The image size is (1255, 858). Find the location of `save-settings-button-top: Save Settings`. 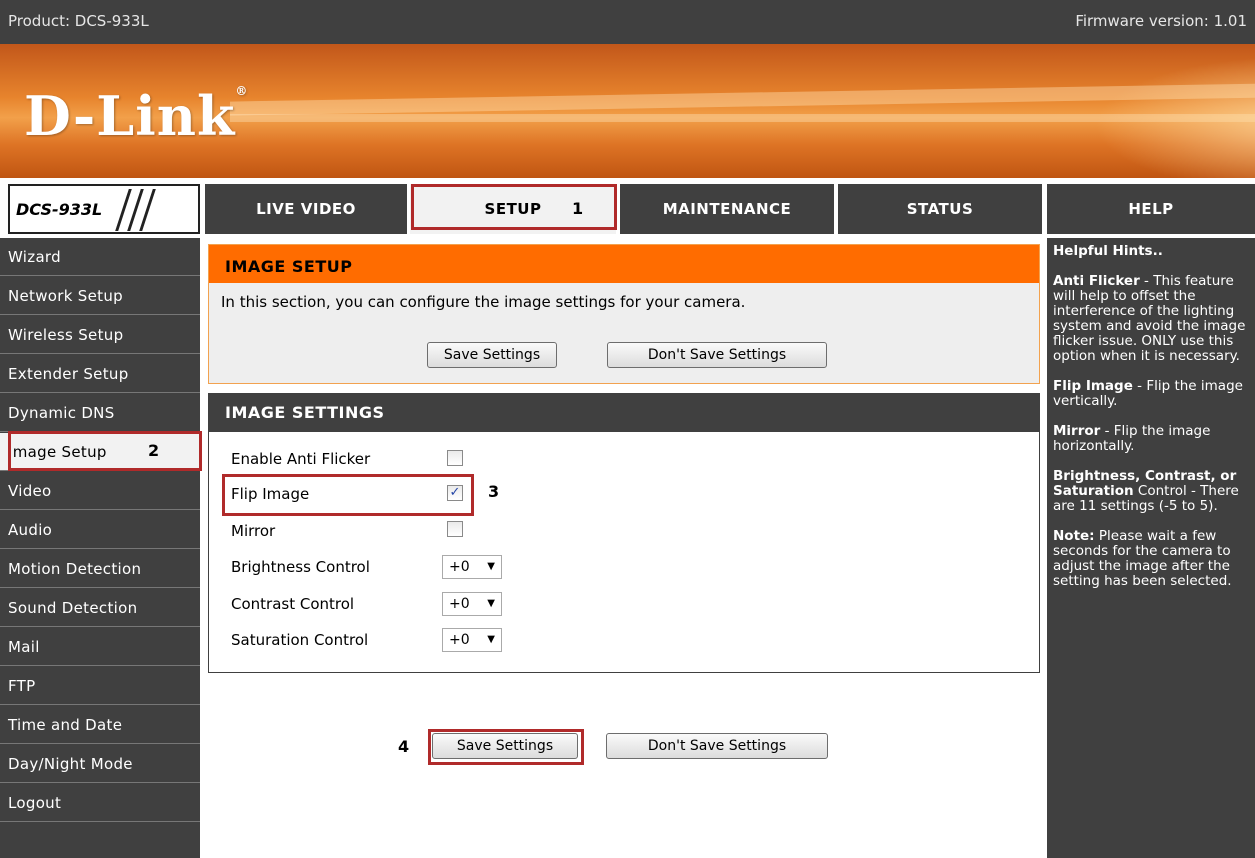

save-settings-button-top: Save Settings is located at coordinates (492, 355).